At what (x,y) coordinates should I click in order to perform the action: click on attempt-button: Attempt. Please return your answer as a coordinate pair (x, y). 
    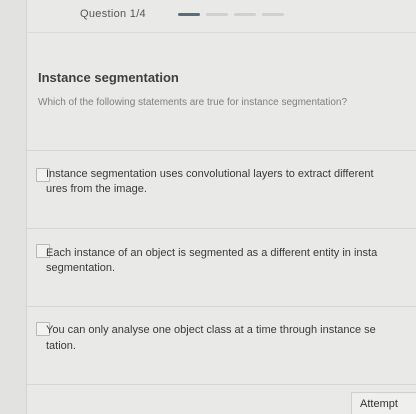
    Looking at the image, I should click on (383, 403).